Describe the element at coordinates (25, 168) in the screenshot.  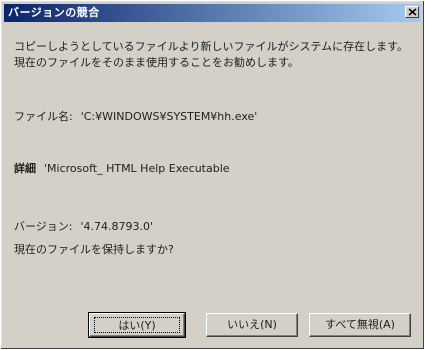
I see `detail-label: 詳細` at that location.